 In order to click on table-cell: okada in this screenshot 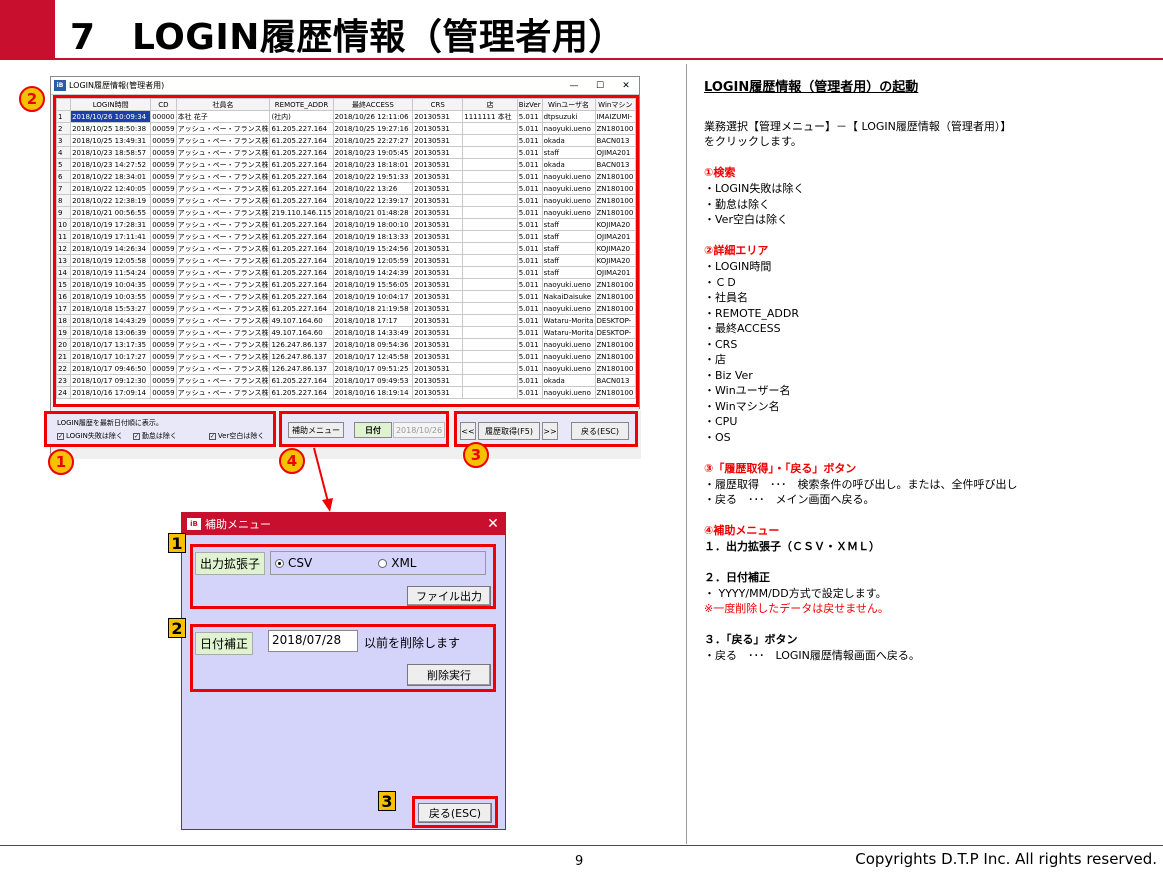, I will do `click(568, 380)`.